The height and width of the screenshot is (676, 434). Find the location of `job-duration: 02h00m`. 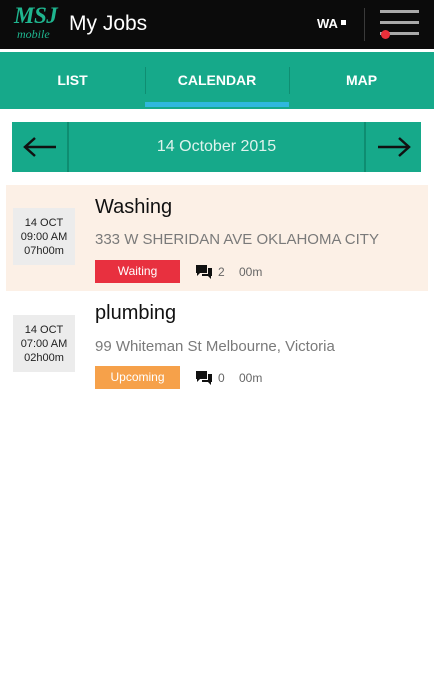

job-duration: 02h00m is located at coordinates (44, 358).